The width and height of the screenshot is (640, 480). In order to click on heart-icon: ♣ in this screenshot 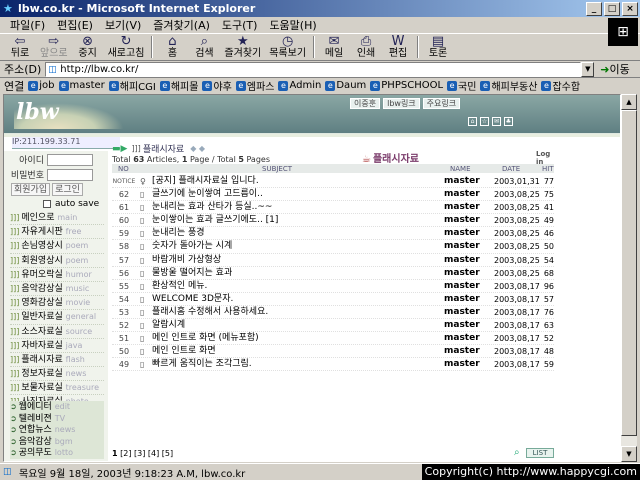, I will do `click(508, 121)`.